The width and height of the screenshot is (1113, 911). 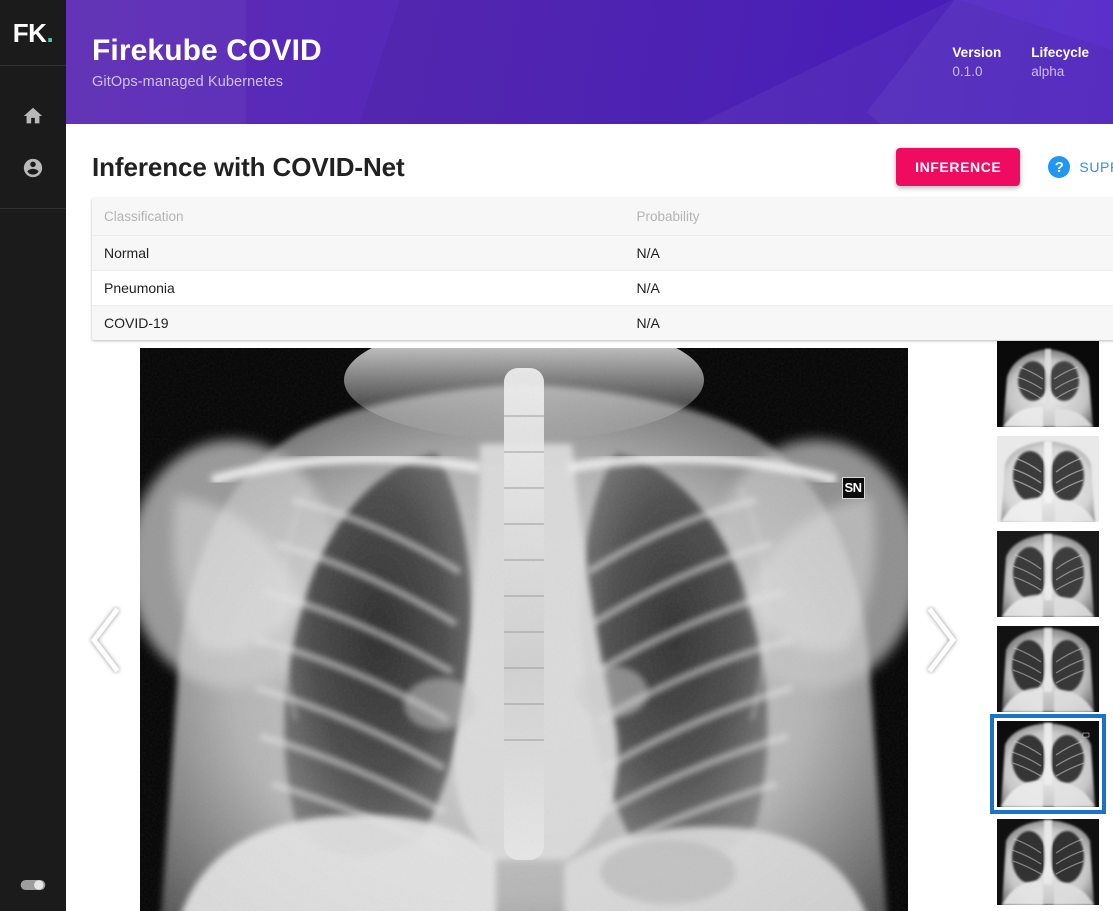 I want to click on app-logo: FK., so click(x=33, y=33).